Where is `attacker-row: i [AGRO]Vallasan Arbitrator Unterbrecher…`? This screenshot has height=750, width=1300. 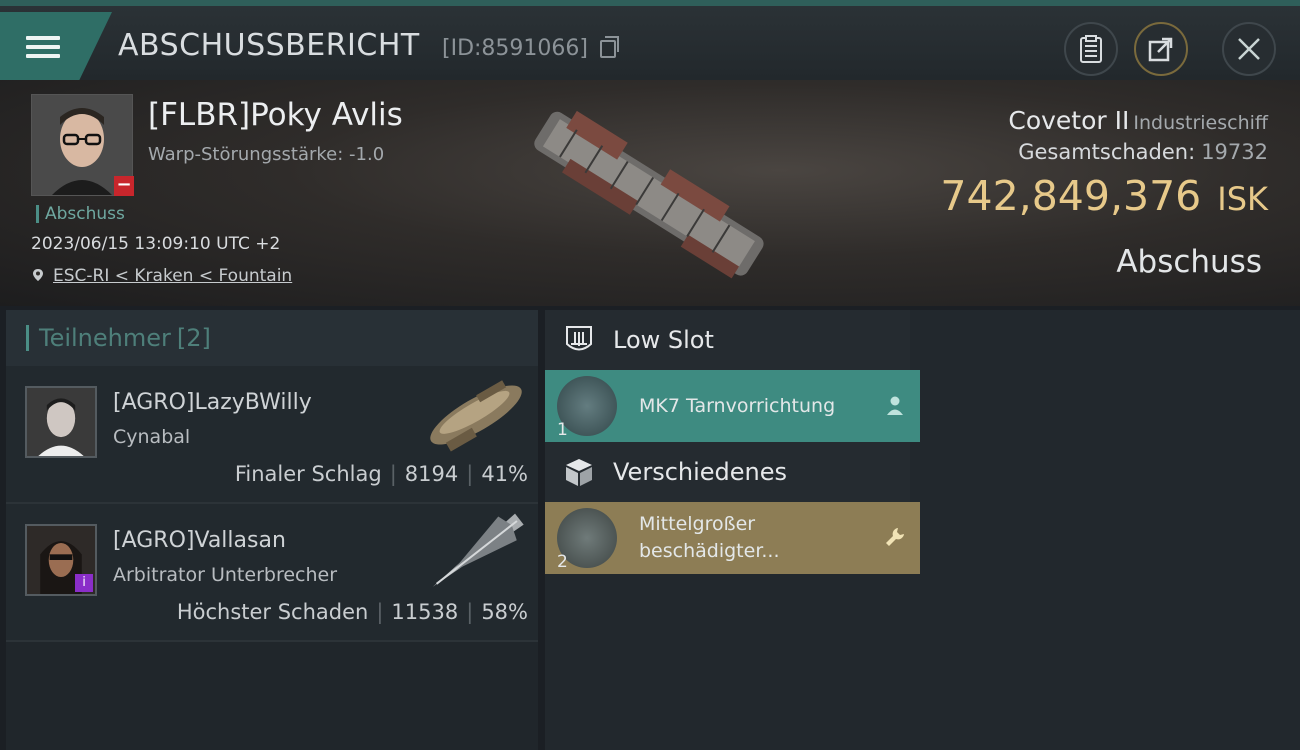 attacker-row: i [AGRO]Vallasan Arbitrator Unterbrecher… is located at coordinates (272, 573).